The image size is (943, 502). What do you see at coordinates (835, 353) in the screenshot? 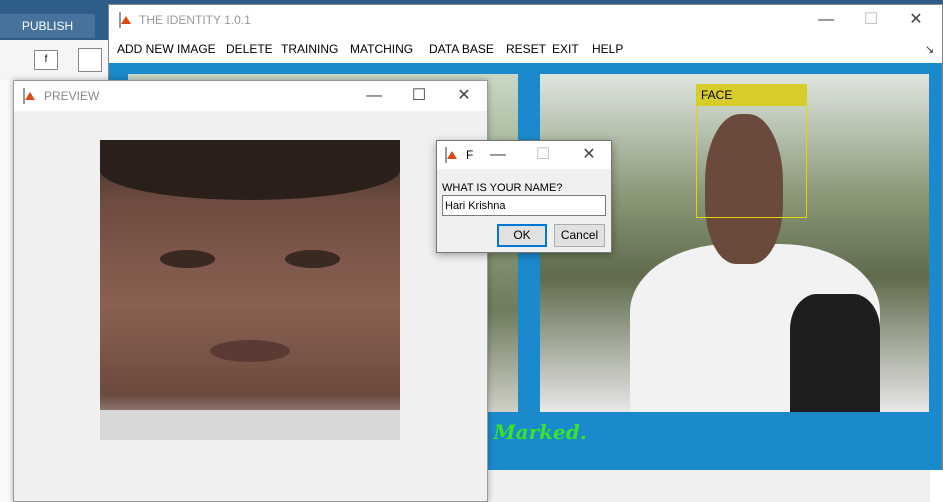
I see `backpack` at bounding box center [835, 353].